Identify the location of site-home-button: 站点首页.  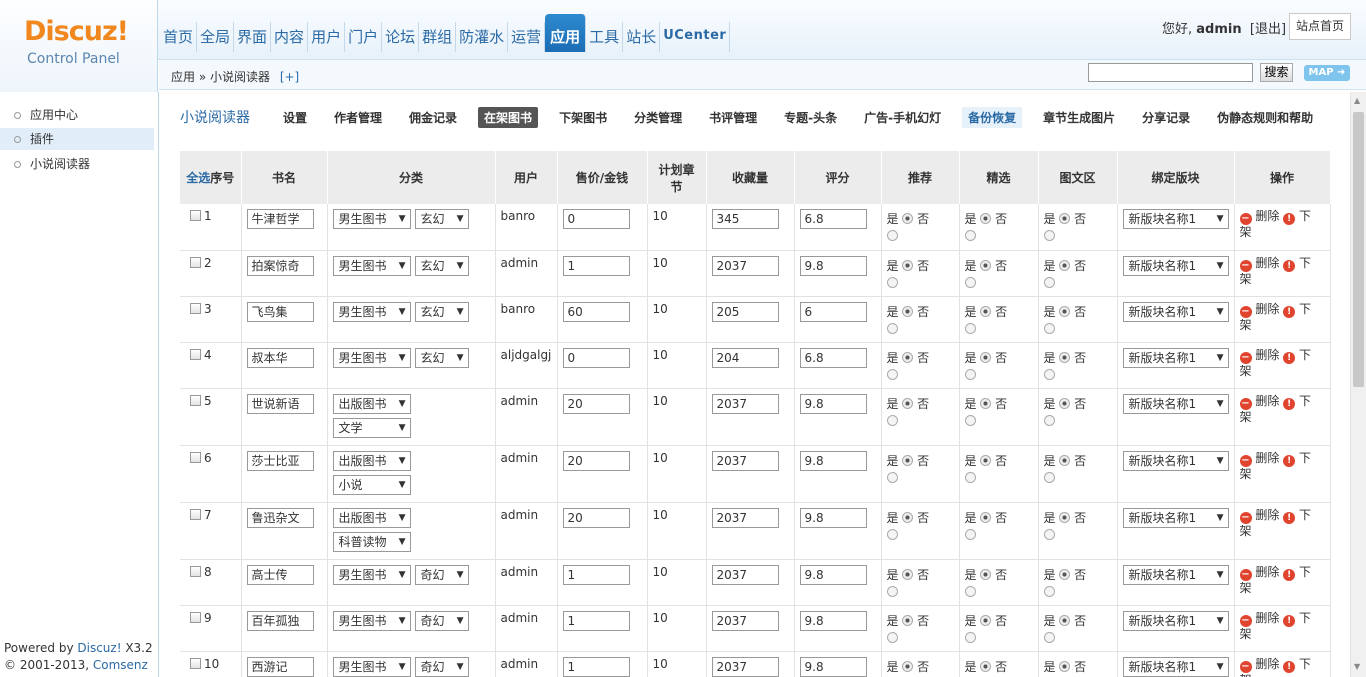
(1320, 26).